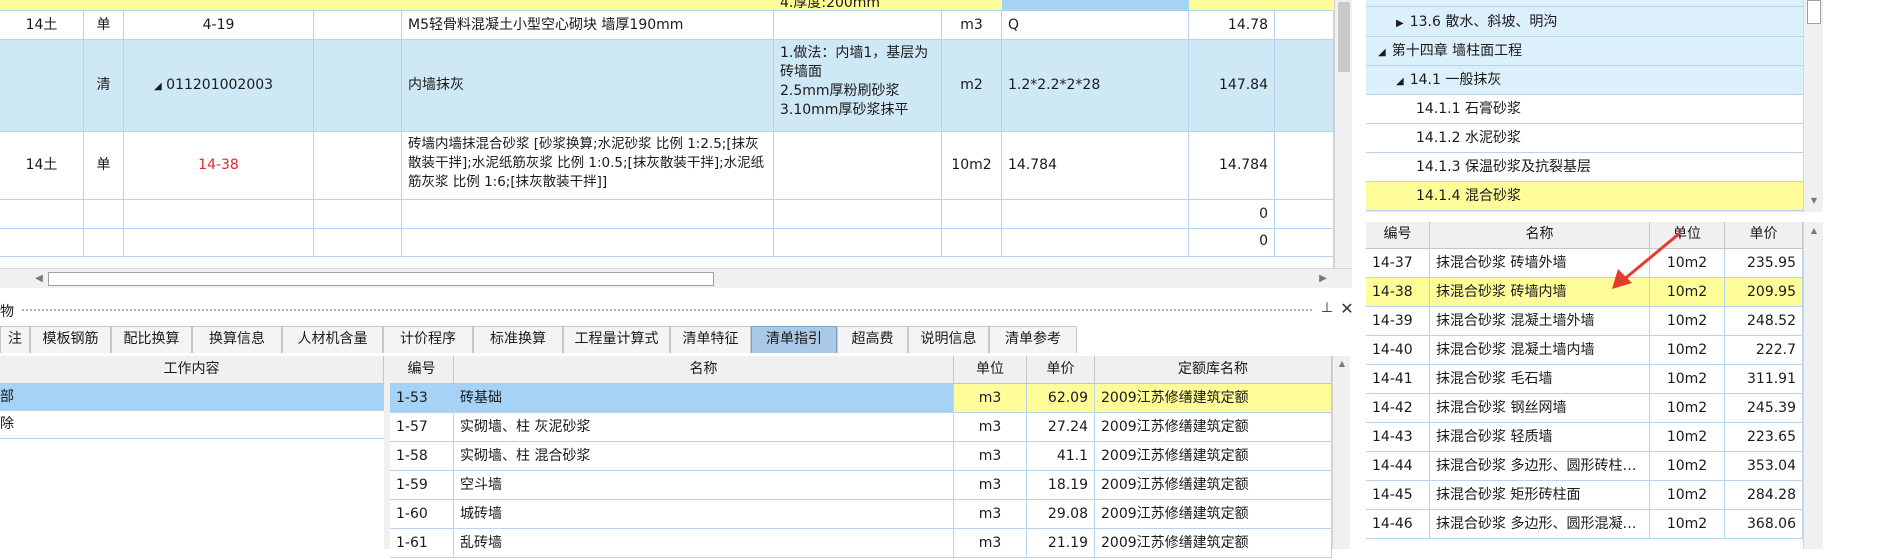  I want to click on top-table-vscrollbar, so click(1343, 134).